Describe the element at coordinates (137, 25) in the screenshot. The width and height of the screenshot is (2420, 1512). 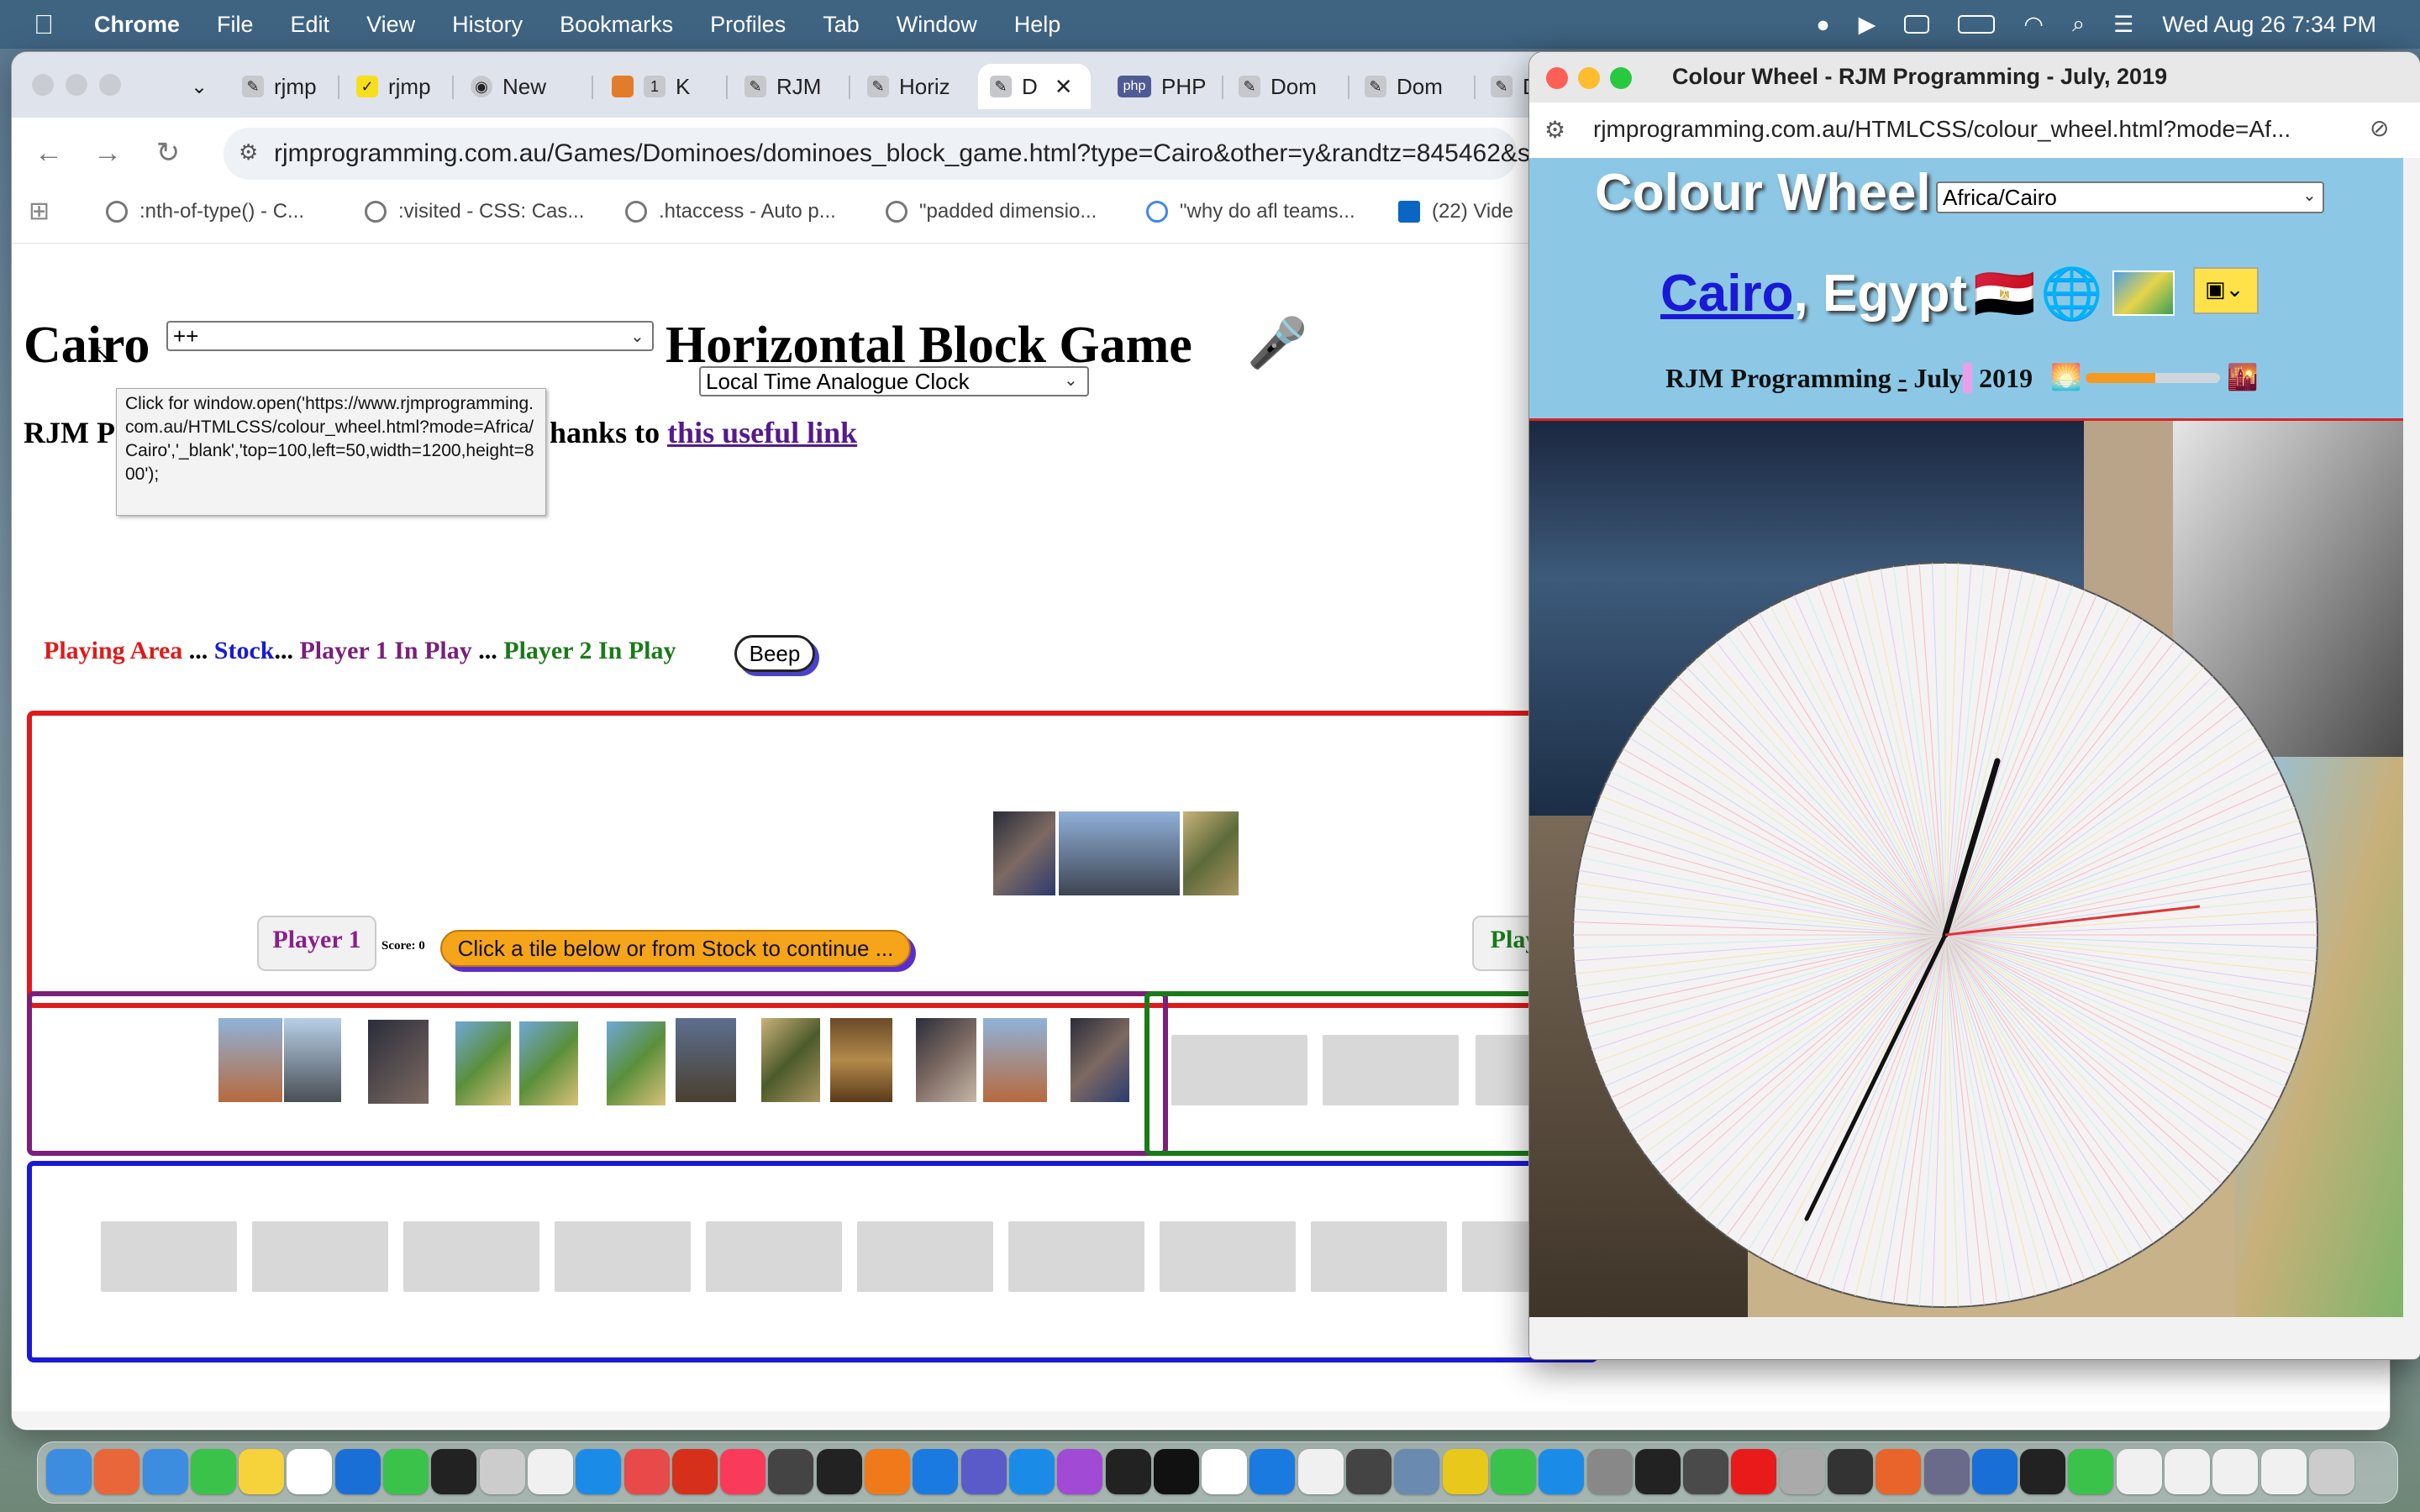
I see `menu-app-name: Chrome` at that location.